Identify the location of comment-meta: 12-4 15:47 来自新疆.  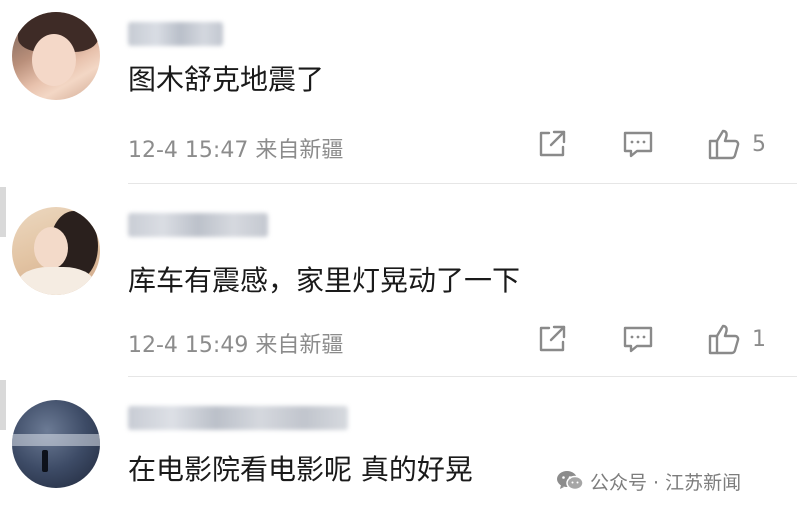
(236, 150).